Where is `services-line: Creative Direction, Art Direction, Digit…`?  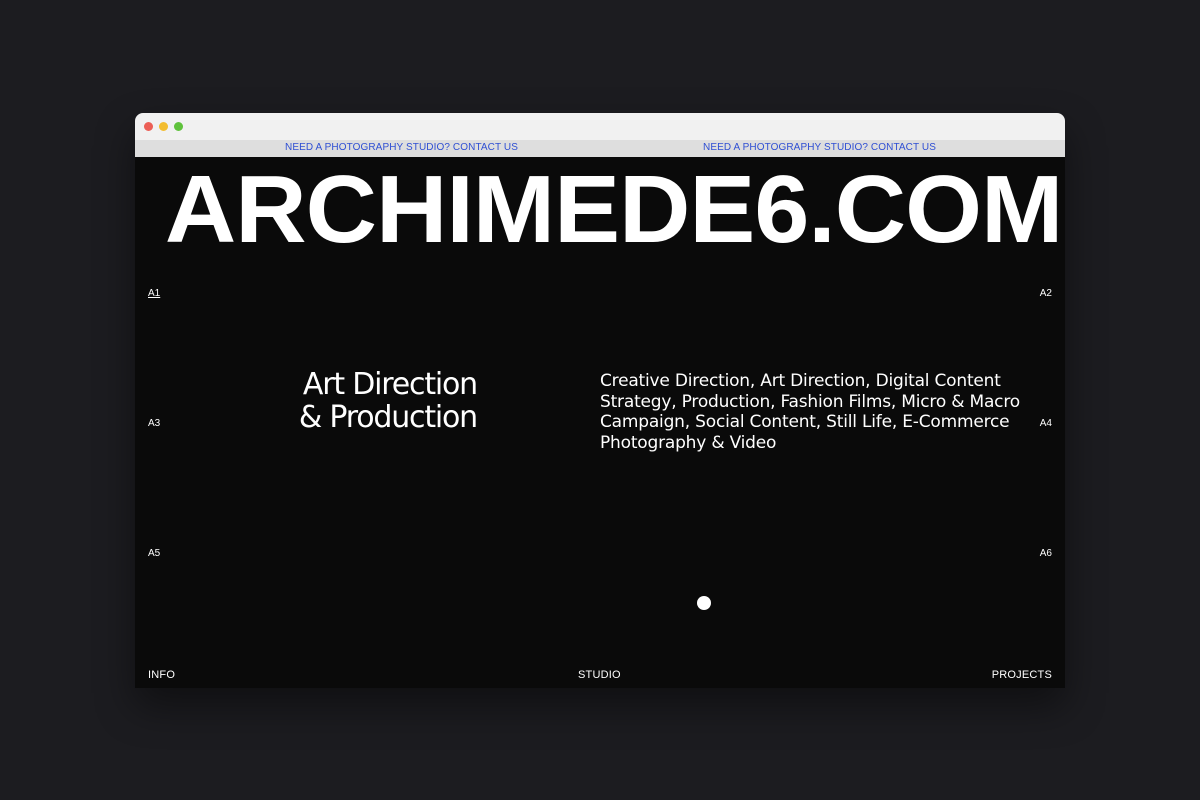 services-line: Creative Direction, Art Direction, Digit… is located at coordinates (800, 381).